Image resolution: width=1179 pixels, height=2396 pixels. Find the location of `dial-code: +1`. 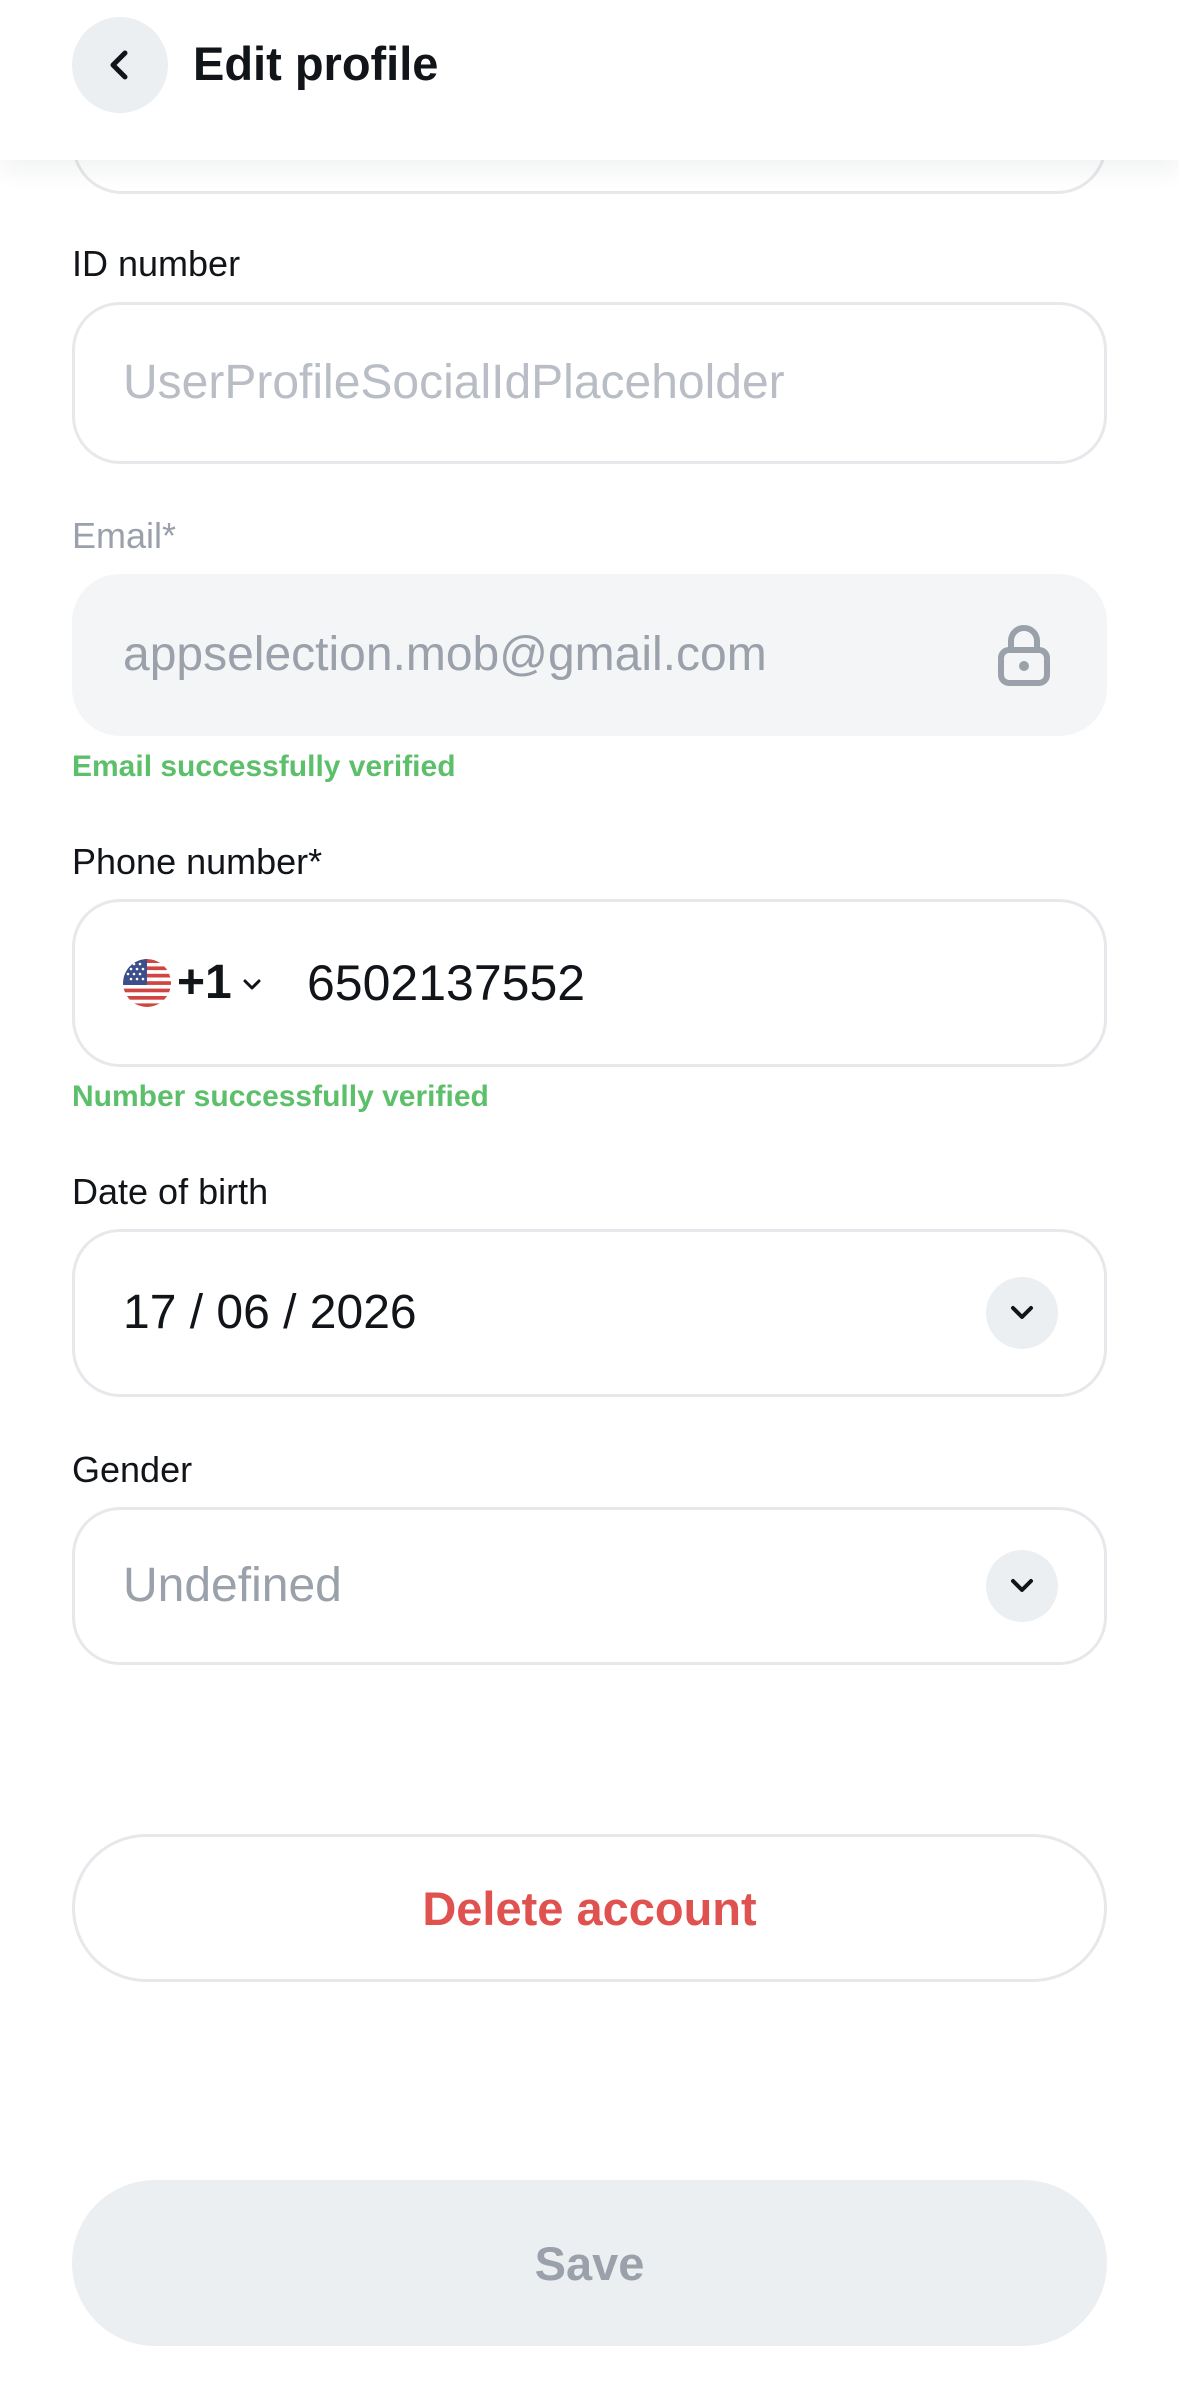

dial-code: +1 is located at coordinates (204, 982).